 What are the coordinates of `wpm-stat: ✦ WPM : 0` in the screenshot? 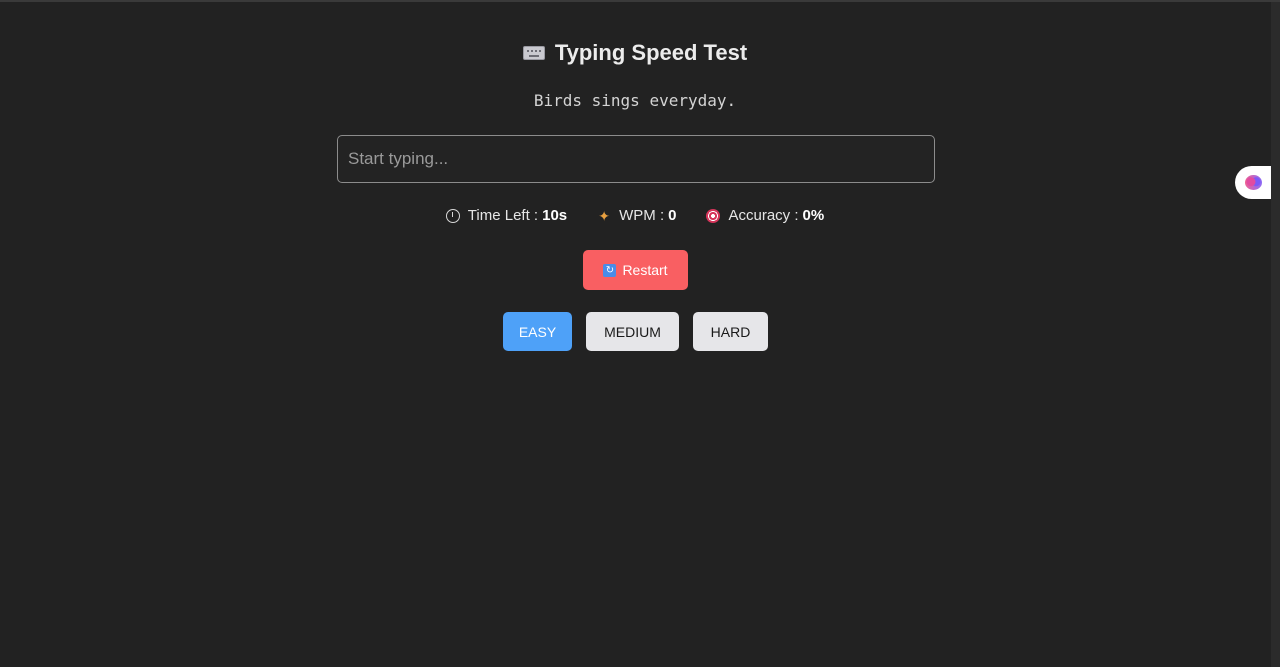 It's located at (636, 215).